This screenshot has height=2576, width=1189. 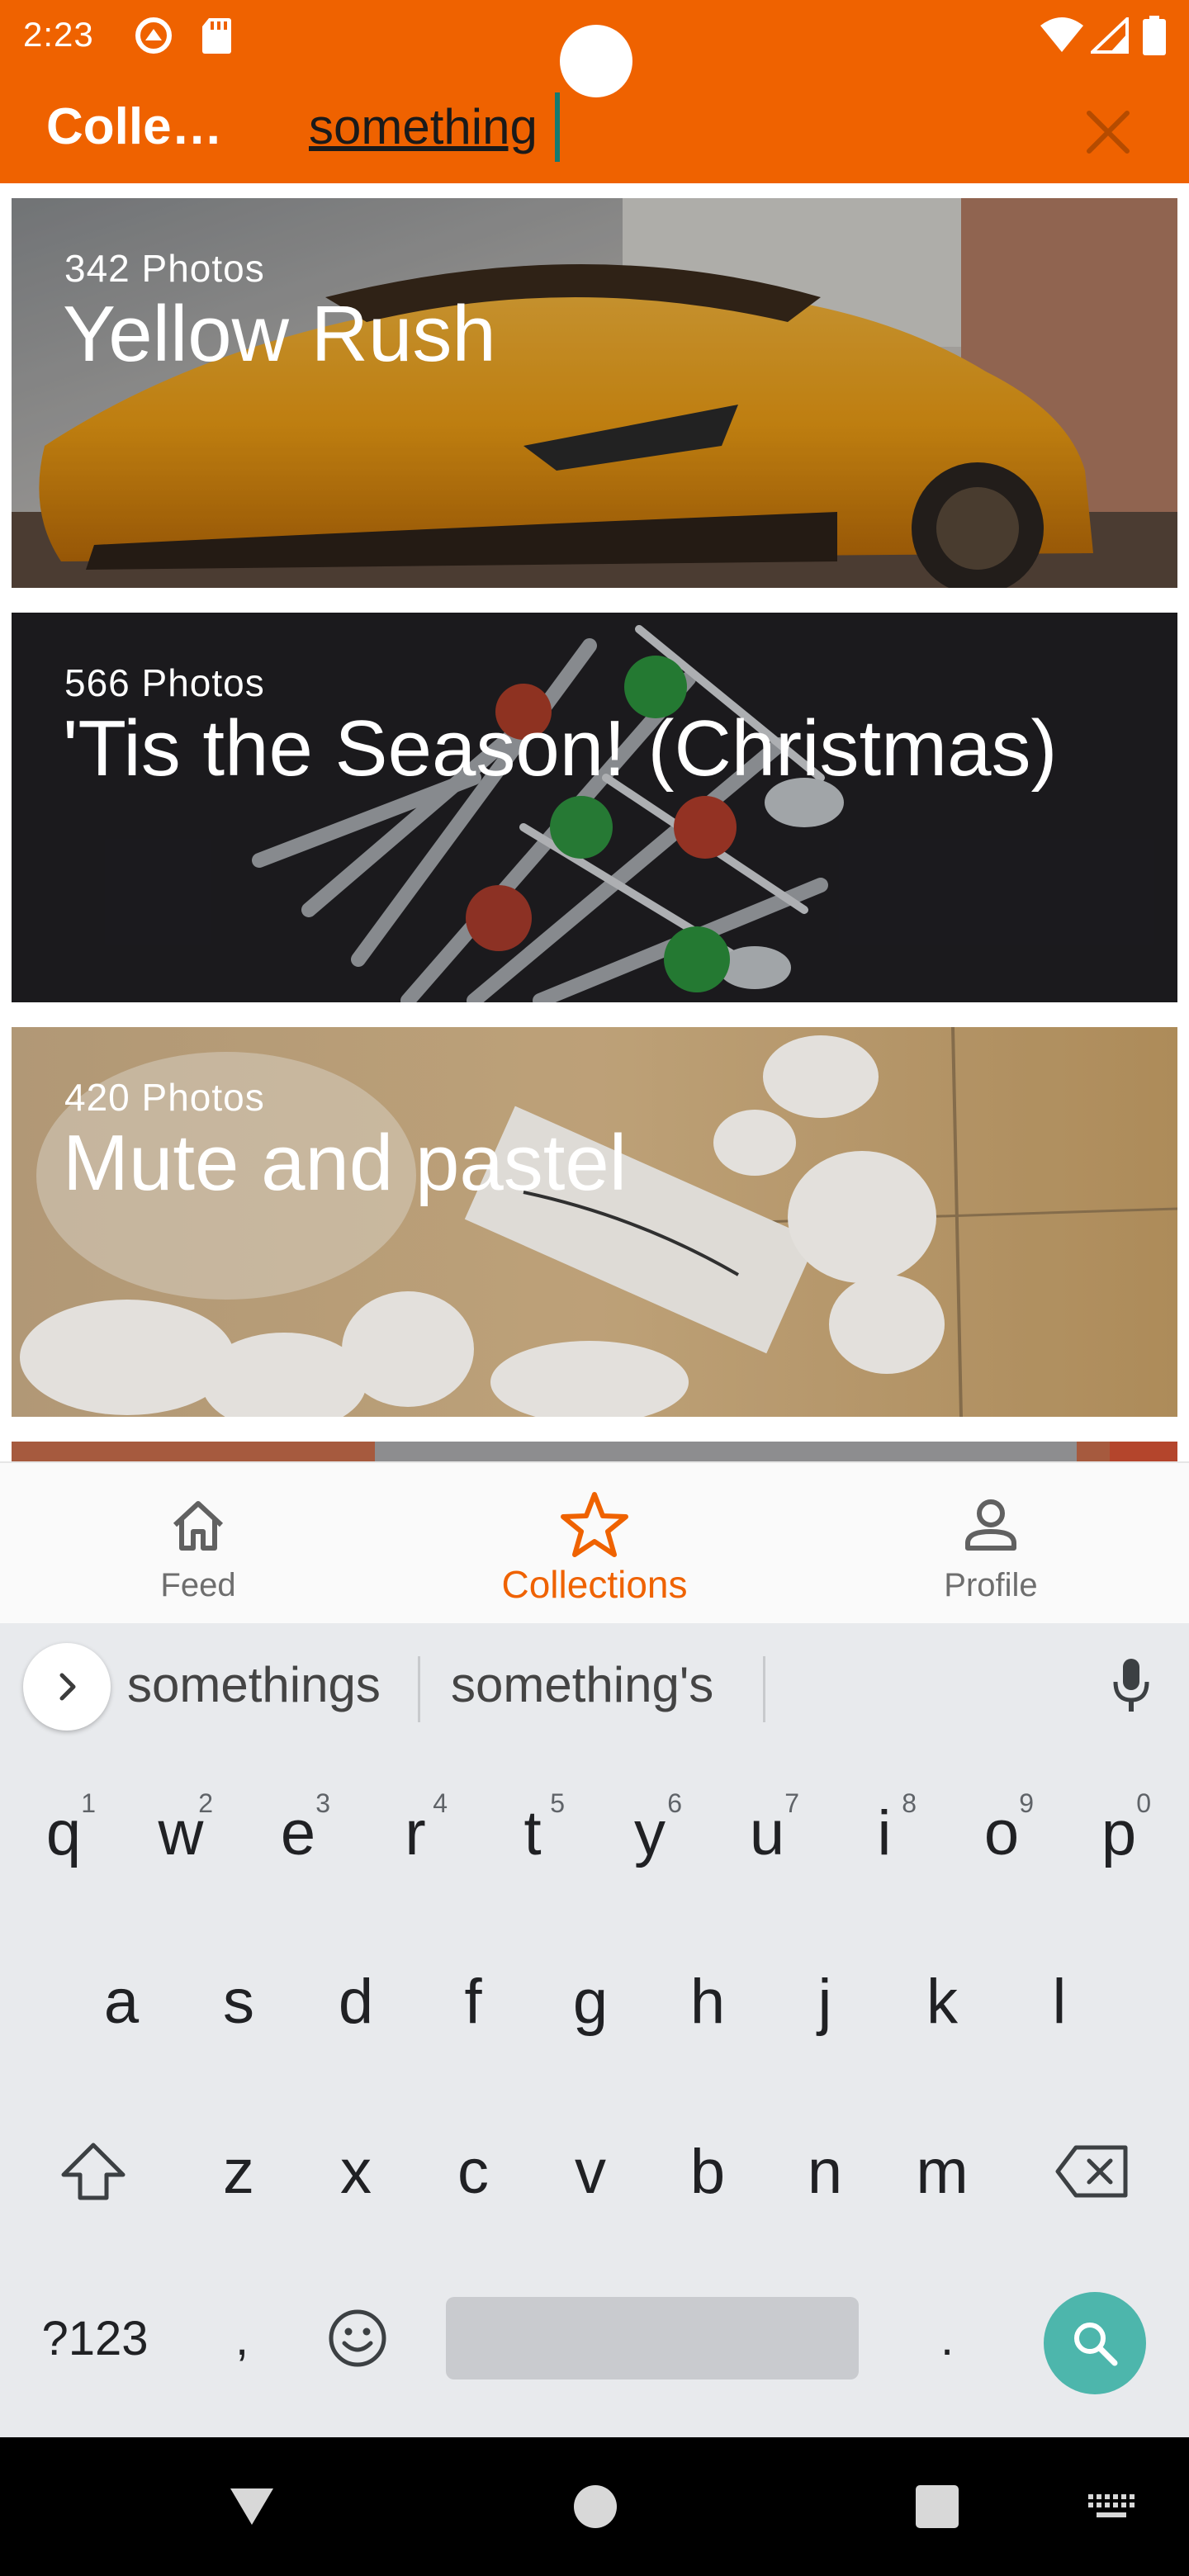 I want to click on search-action-key, so click(x=1095, y=2343).